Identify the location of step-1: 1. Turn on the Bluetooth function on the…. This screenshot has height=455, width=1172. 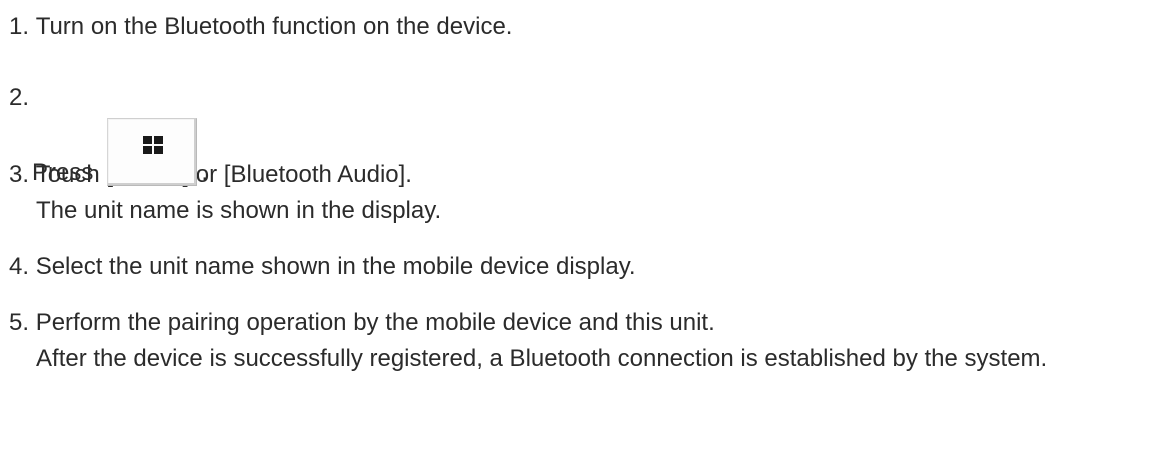
(589, 37).